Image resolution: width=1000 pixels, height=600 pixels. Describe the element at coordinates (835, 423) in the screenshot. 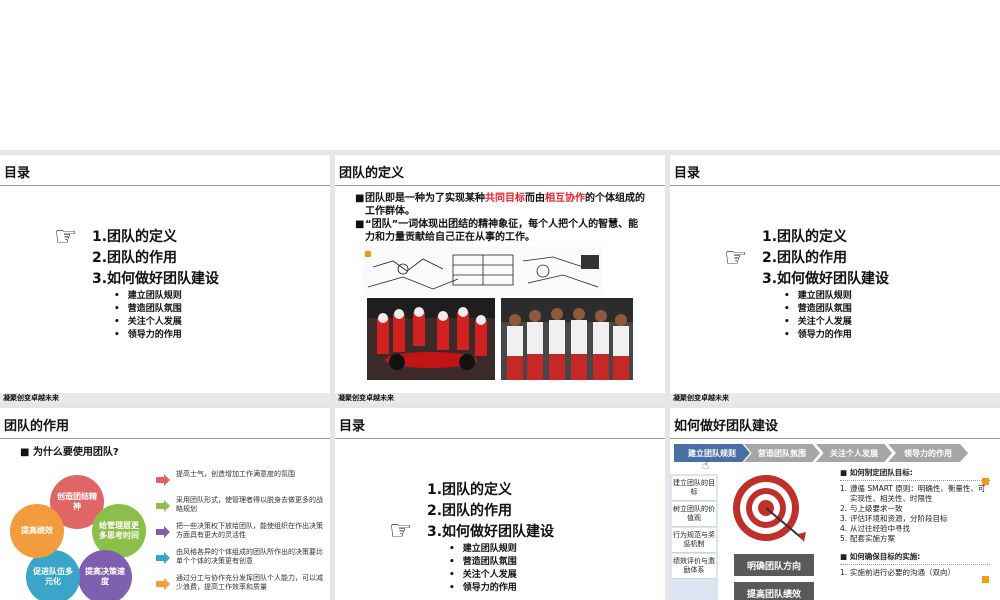

I see `slide-header: 如何做好团队建设` at that location.